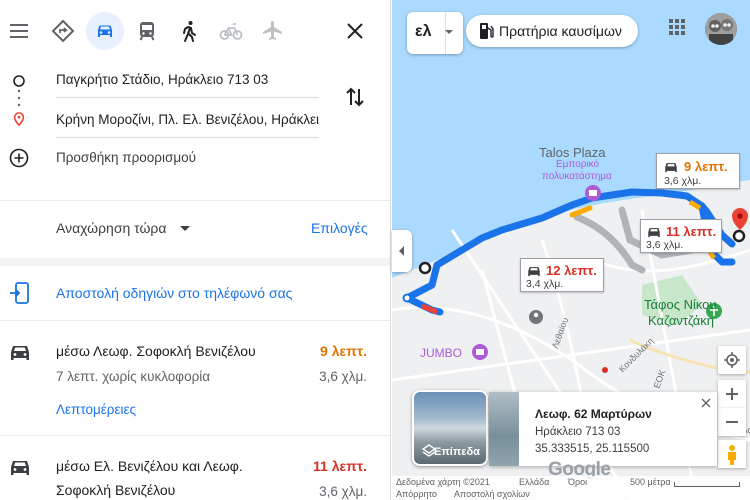 This screenshot has width=750, height=500. I want to click on language-selector: ελ, so click(435, 33).